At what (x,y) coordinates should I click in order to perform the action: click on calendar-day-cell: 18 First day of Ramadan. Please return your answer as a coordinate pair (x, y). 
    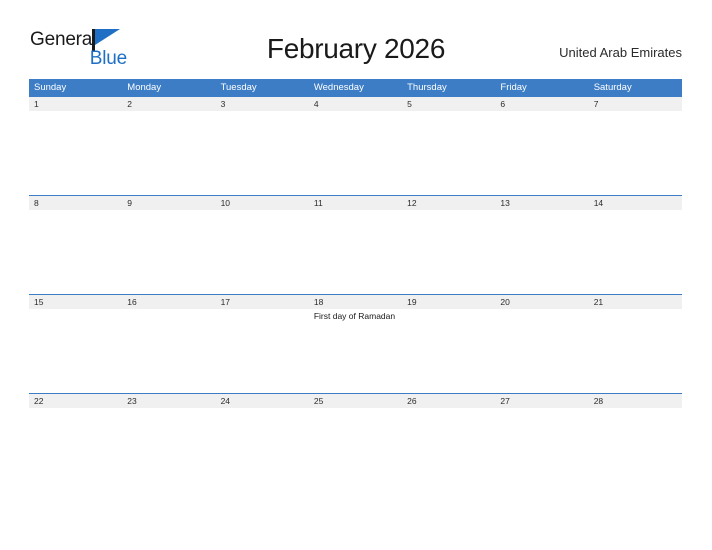
    Looking at the image, I should click on (355, 344).